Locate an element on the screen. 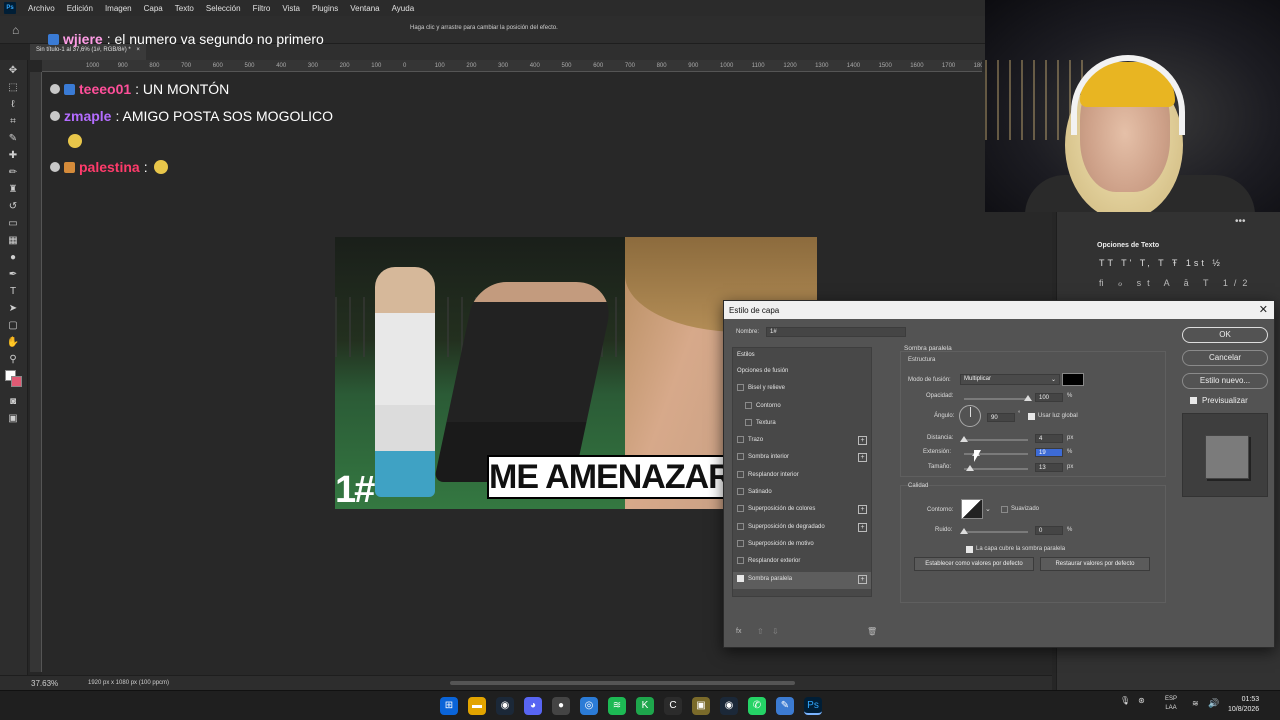 Image resolution: width=1280 pixels, height=720 pixels. style-item: Contorno is located at coordinates (802, 407).